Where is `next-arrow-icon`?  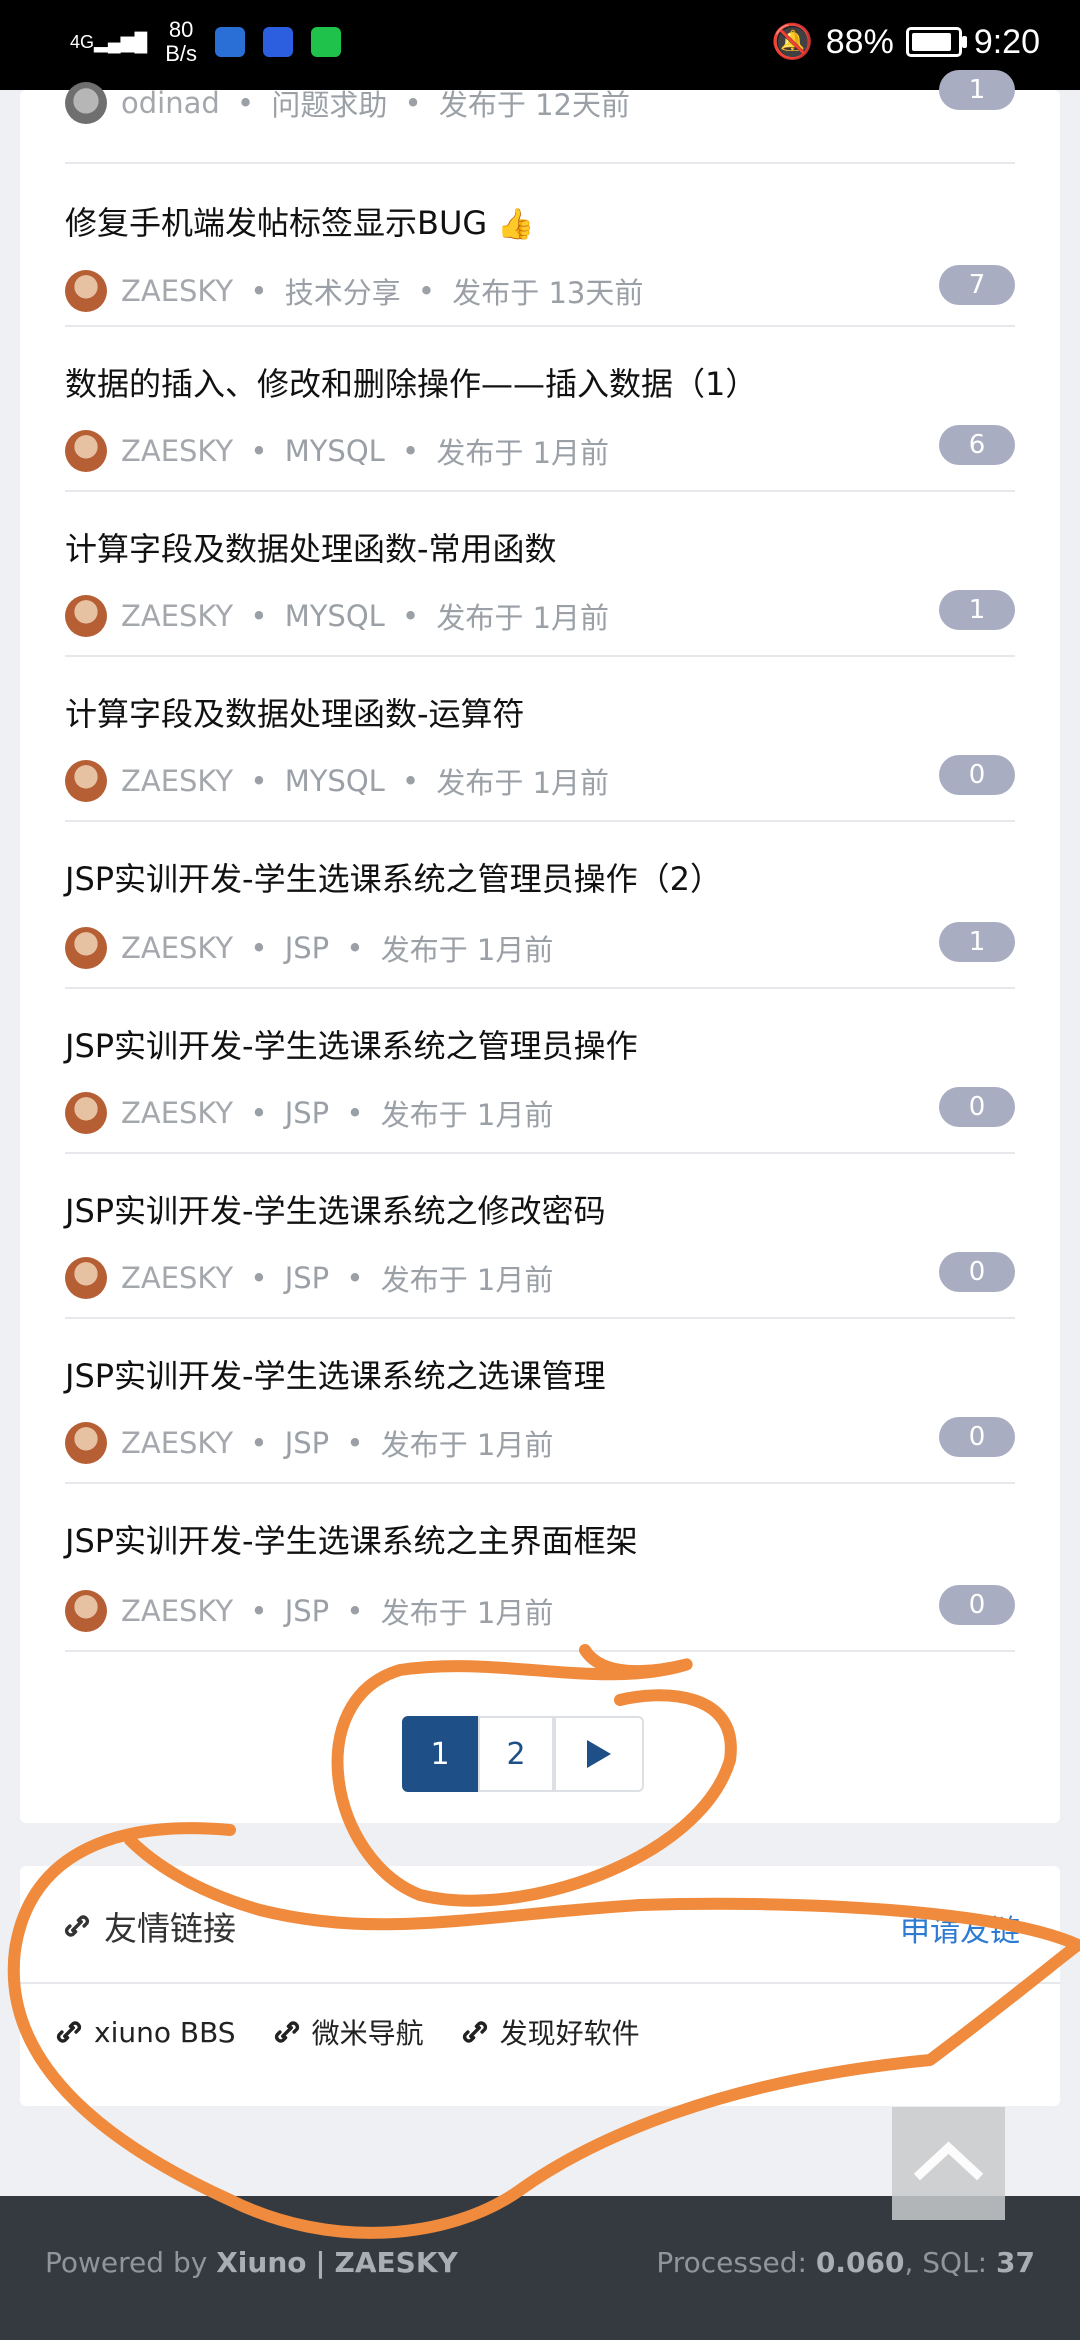
next-arrow-icon is located at coordinates (599, 1754).